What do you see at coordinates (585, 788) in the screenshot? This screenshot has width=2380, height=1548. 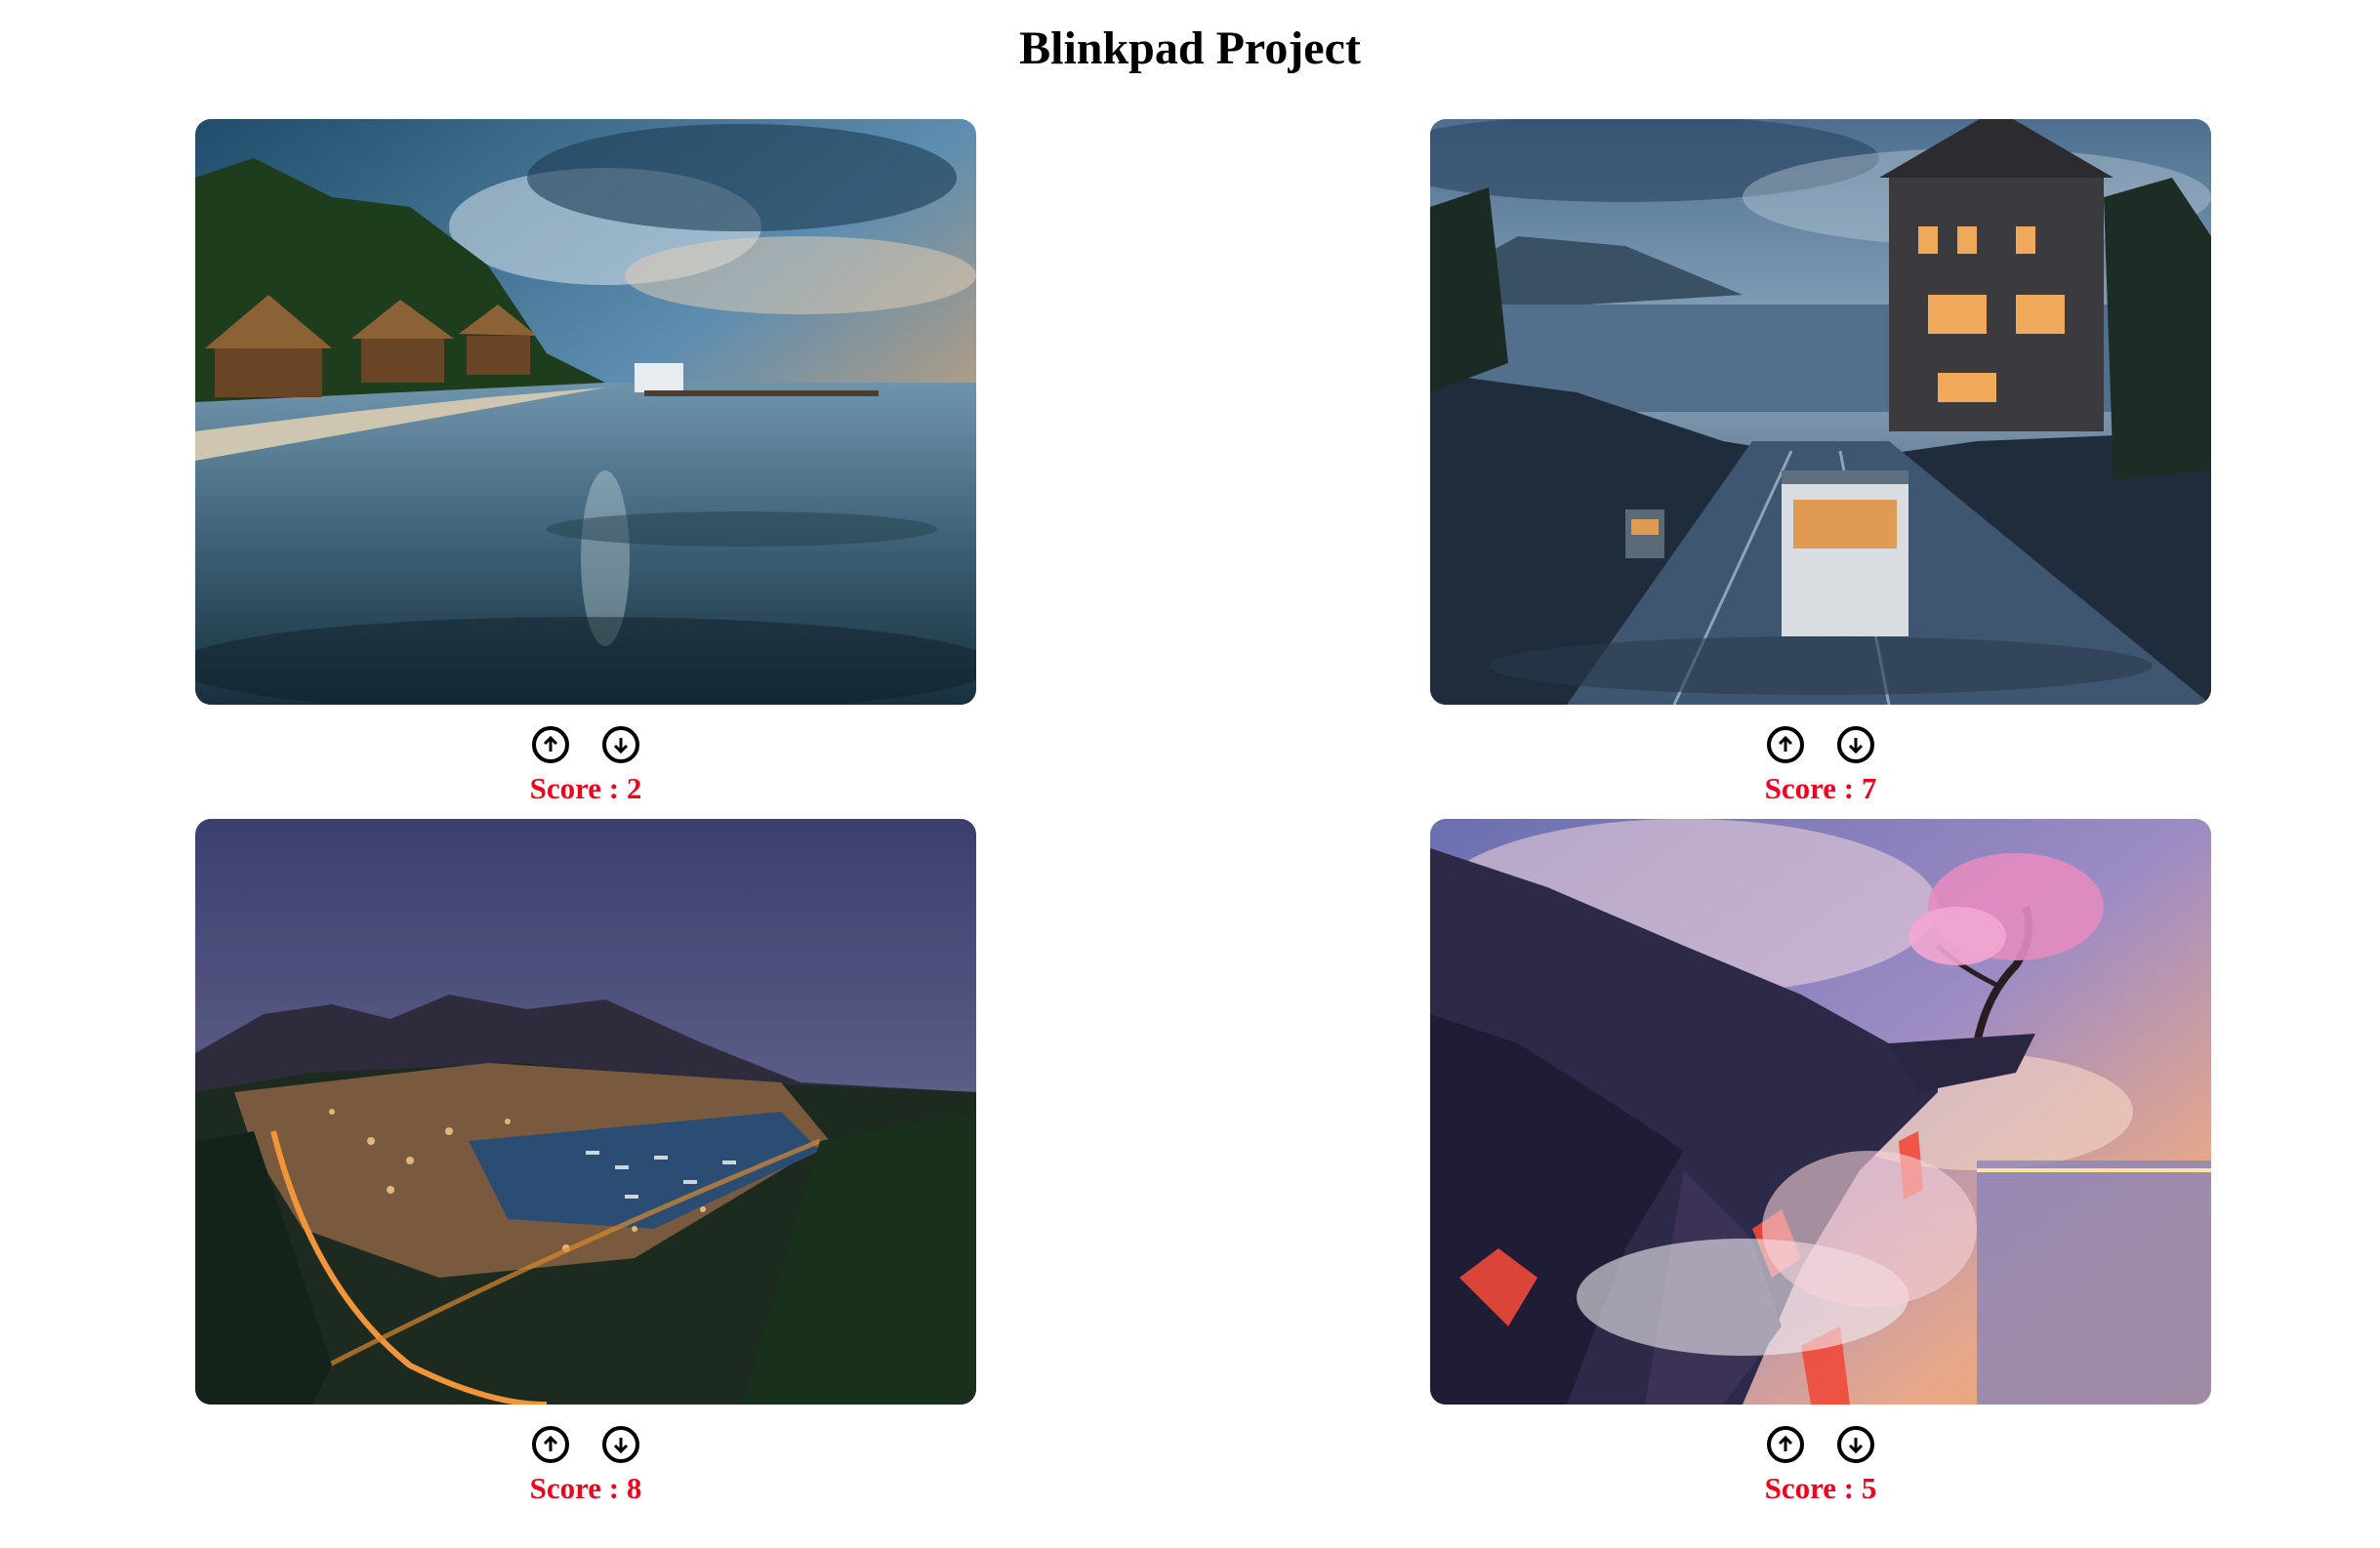 I see `score-label: Score : 2` at bounding box center [585, 788].